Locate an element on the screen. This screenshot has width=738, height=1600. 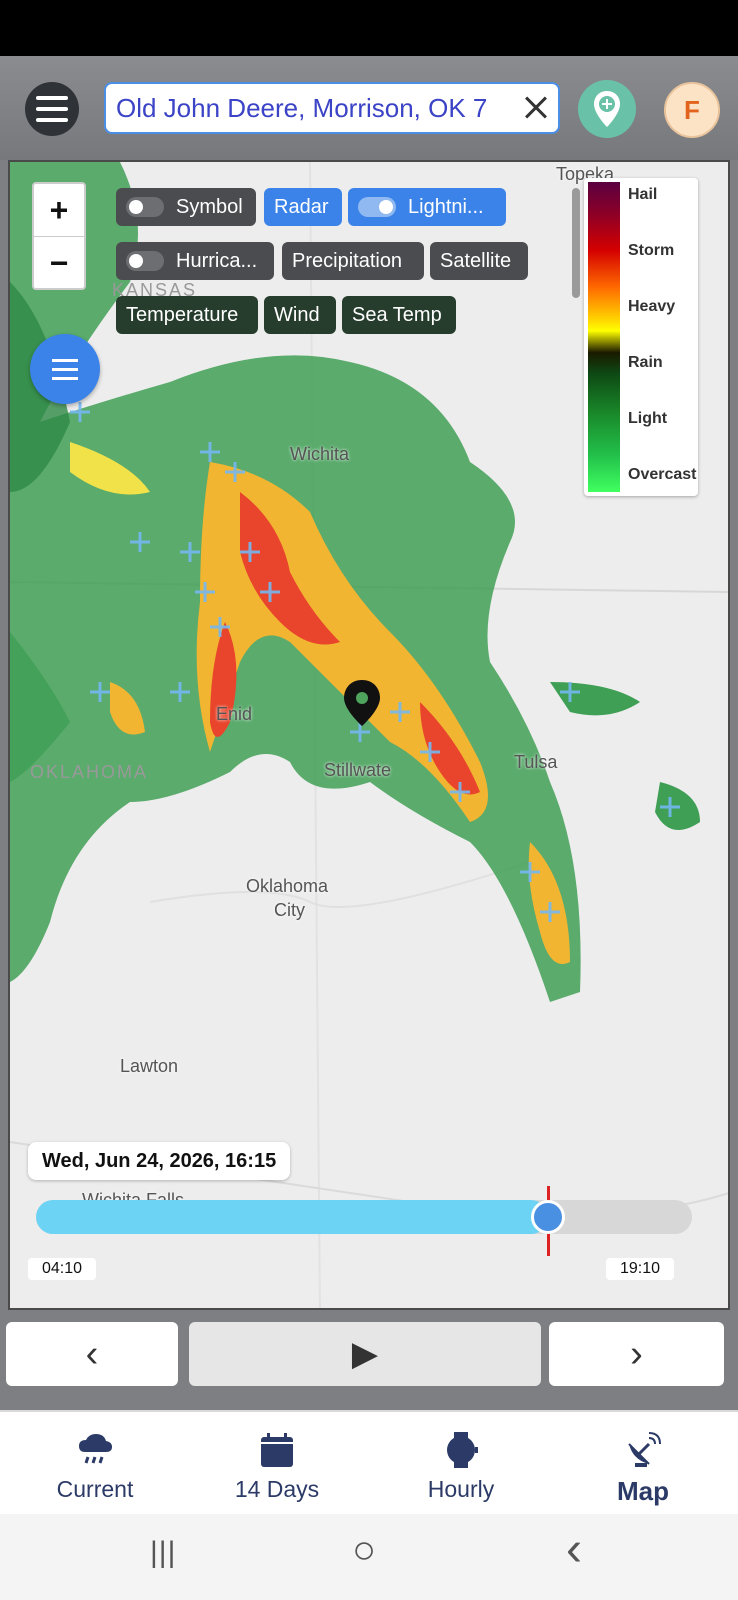
layer-chip-temperature: Temperature is located at coordinates (187, 315).